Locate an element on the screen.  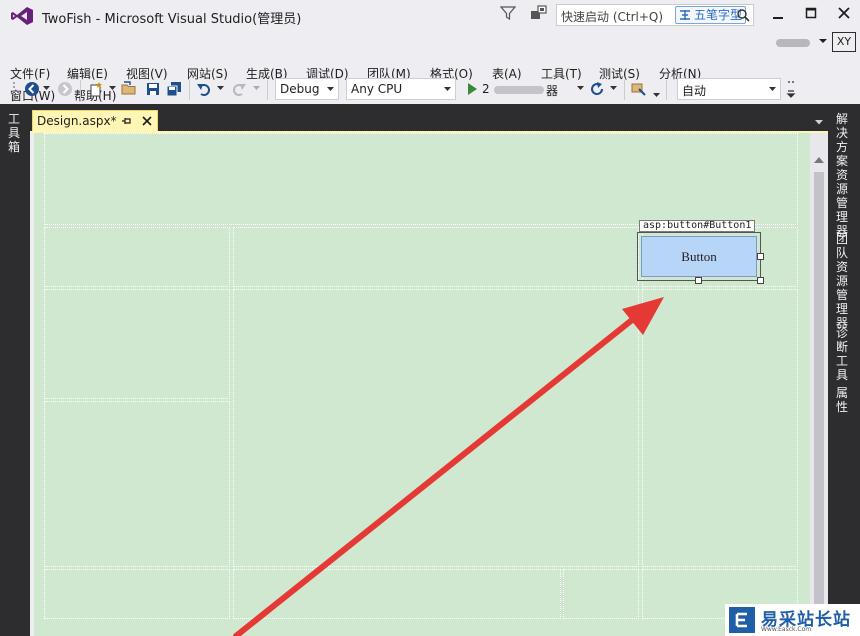
watermark-url: Www.Easck.Com is located at coordinates (786, 629).